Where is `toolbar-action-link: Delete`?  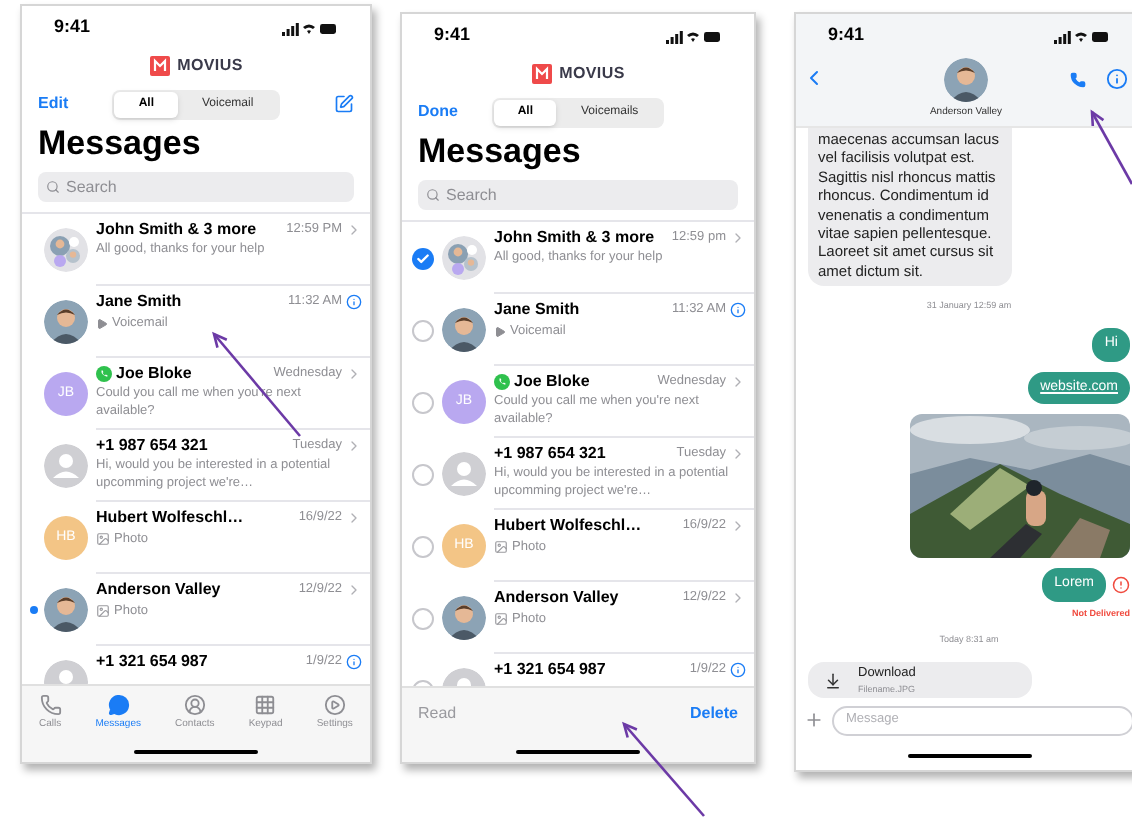 toolbar-action-link: Delete is located at coordinates (713, 714).